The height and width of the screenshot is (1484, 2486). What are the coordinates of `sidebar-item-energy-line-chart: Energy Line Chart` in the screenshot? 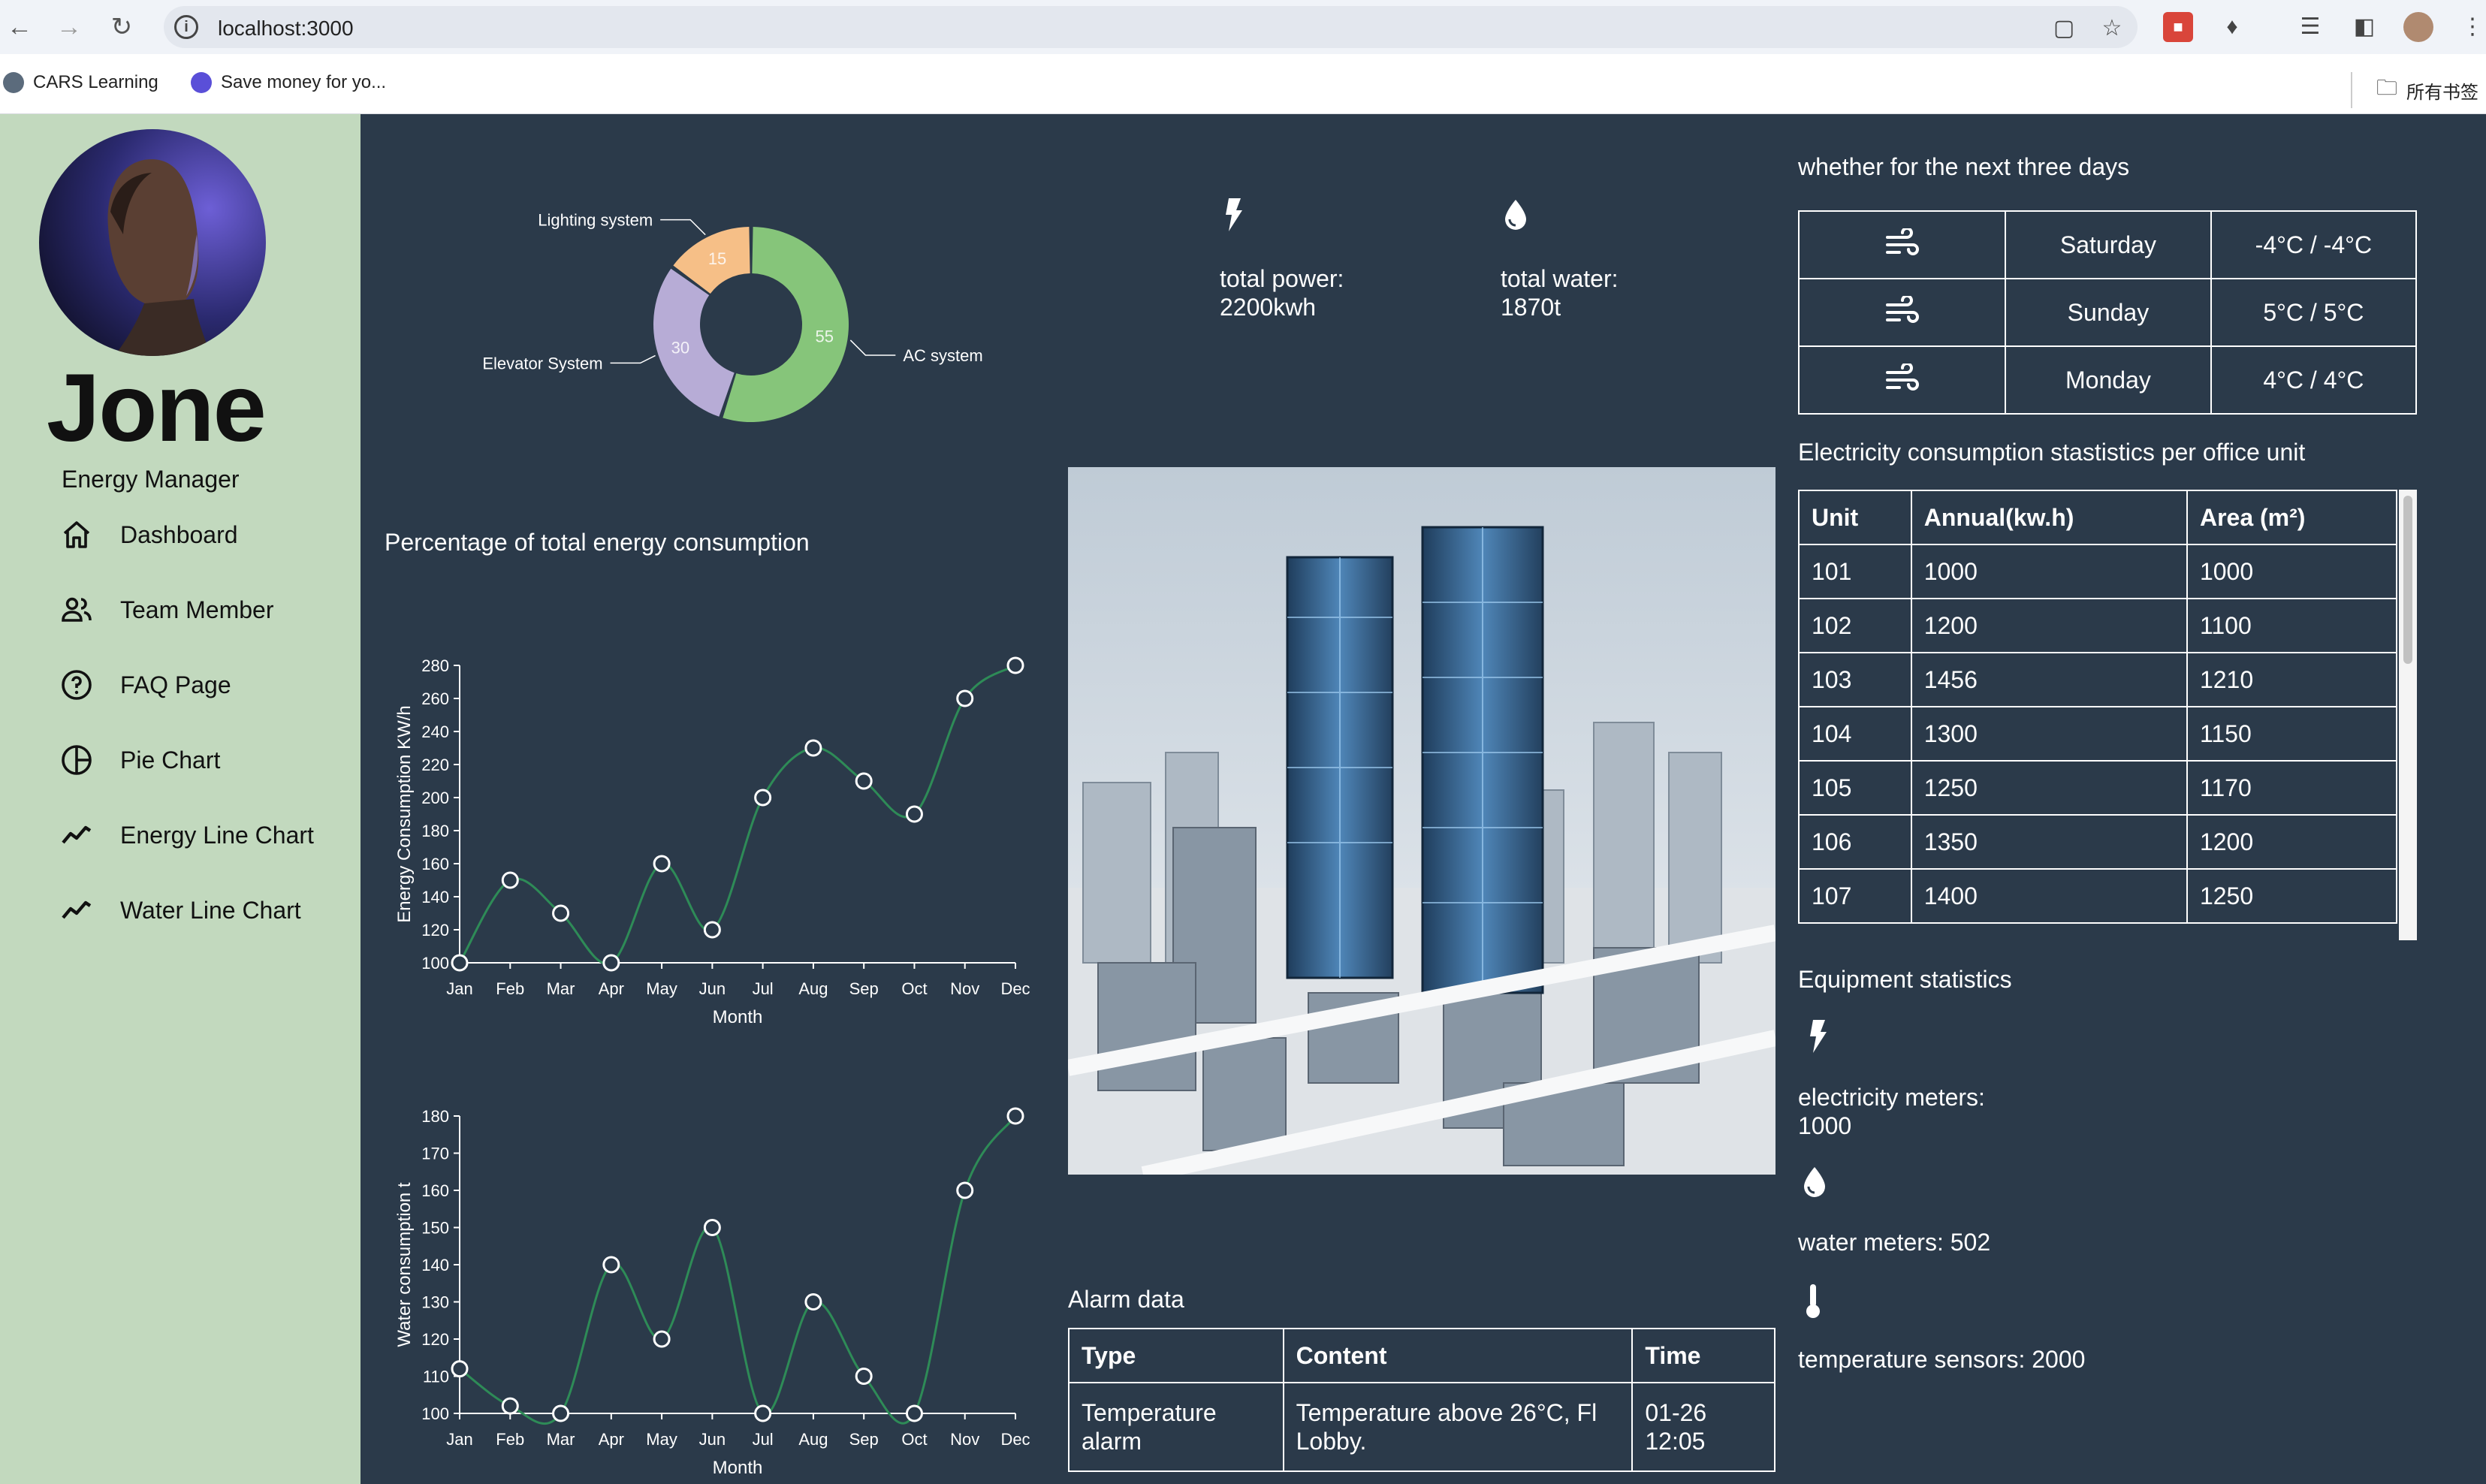 It's located at (187, 836).